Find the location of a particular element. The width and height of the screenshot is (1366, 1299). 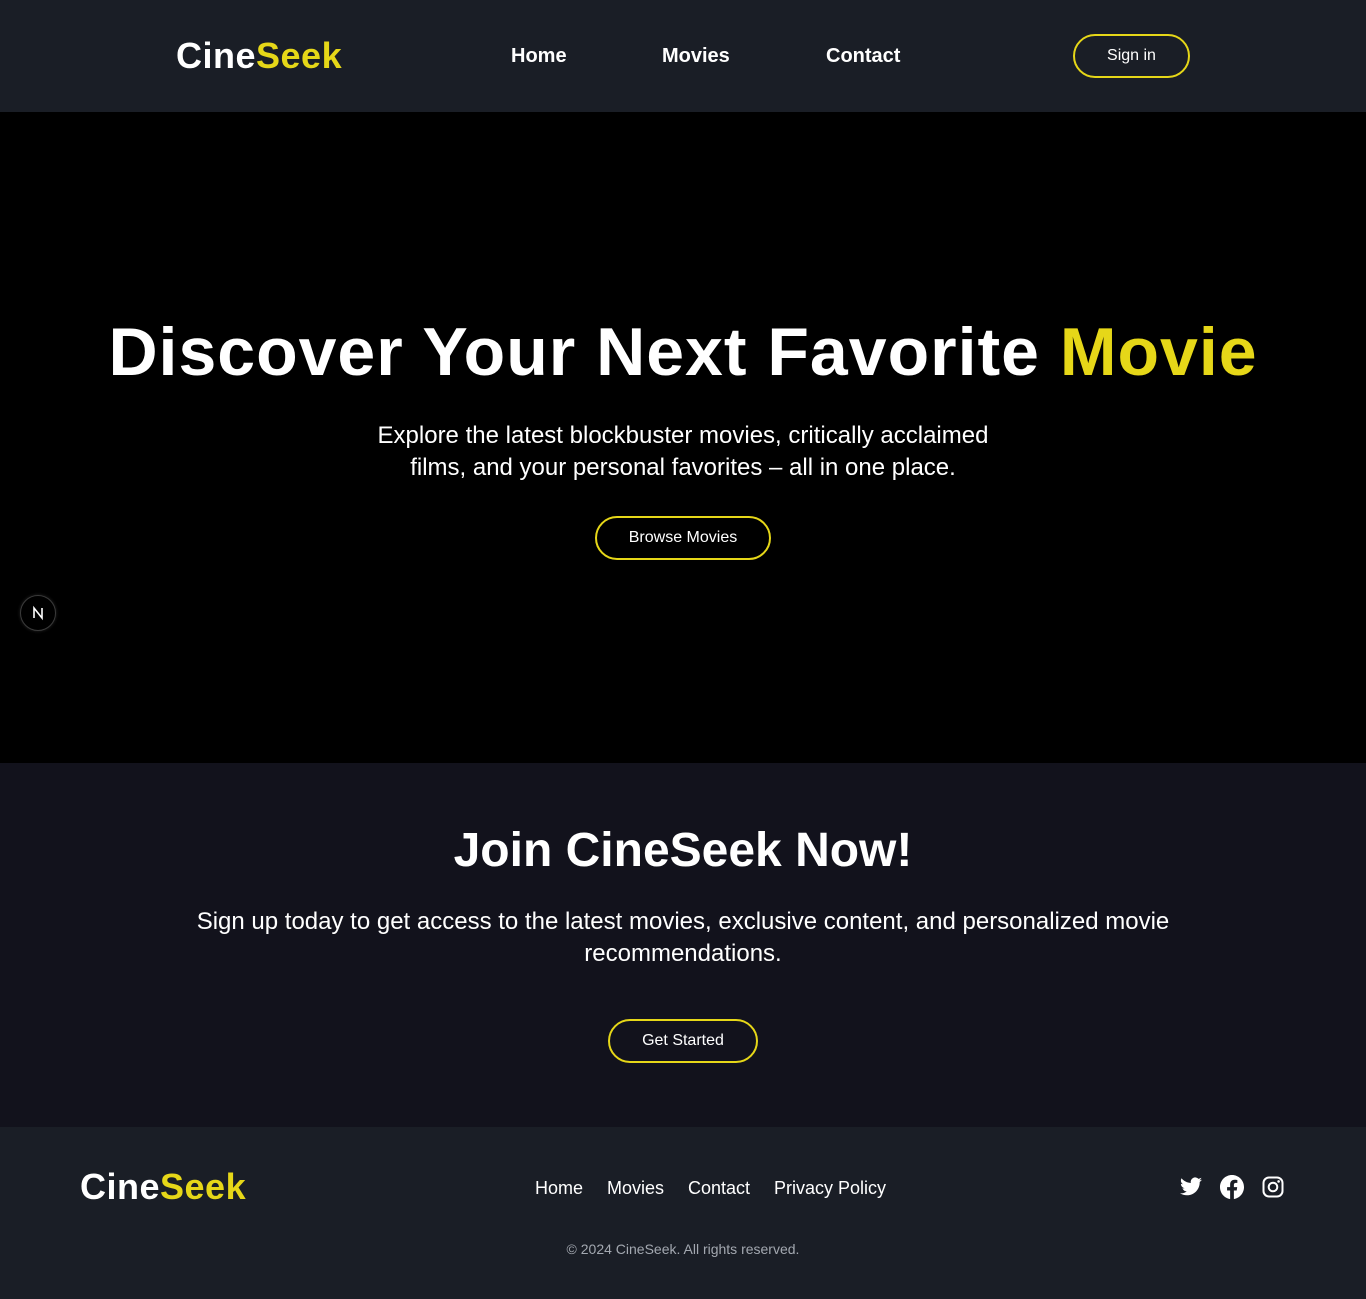

nav-link-movies: Movies is located at coordinates (696, 56).